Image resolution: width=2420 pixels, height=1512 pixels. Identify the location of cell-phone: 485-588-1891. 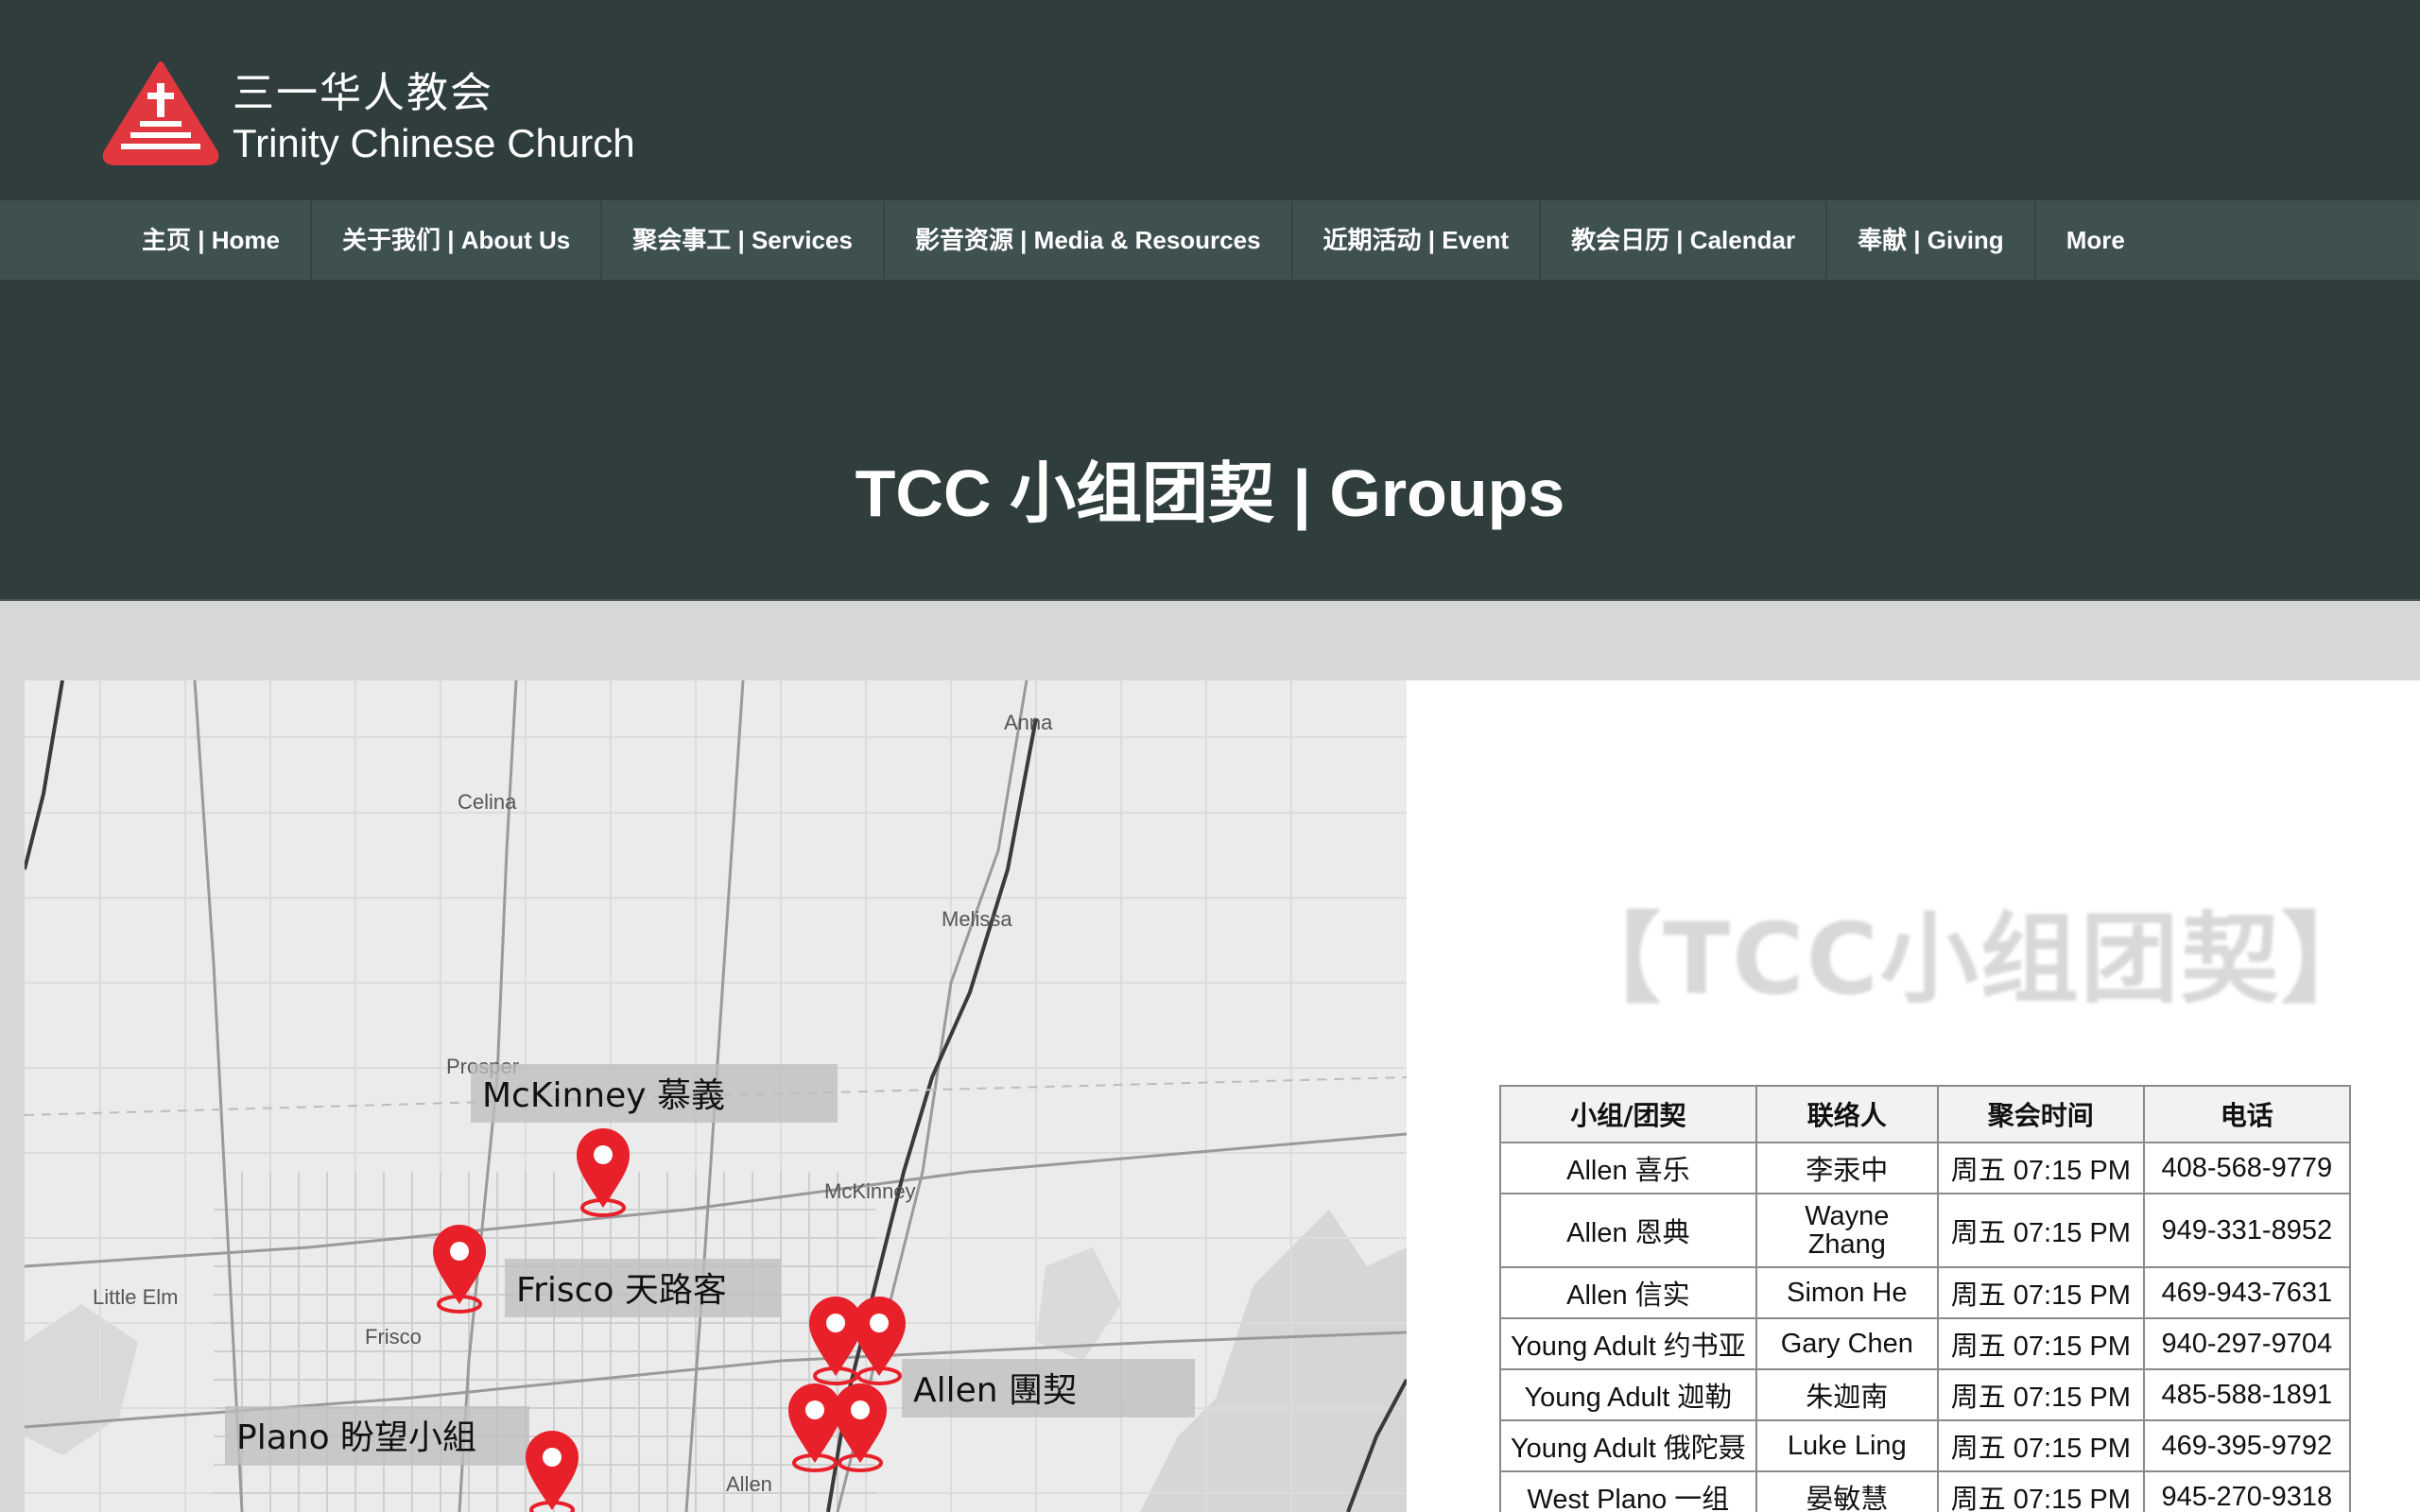
(2246, 1394).